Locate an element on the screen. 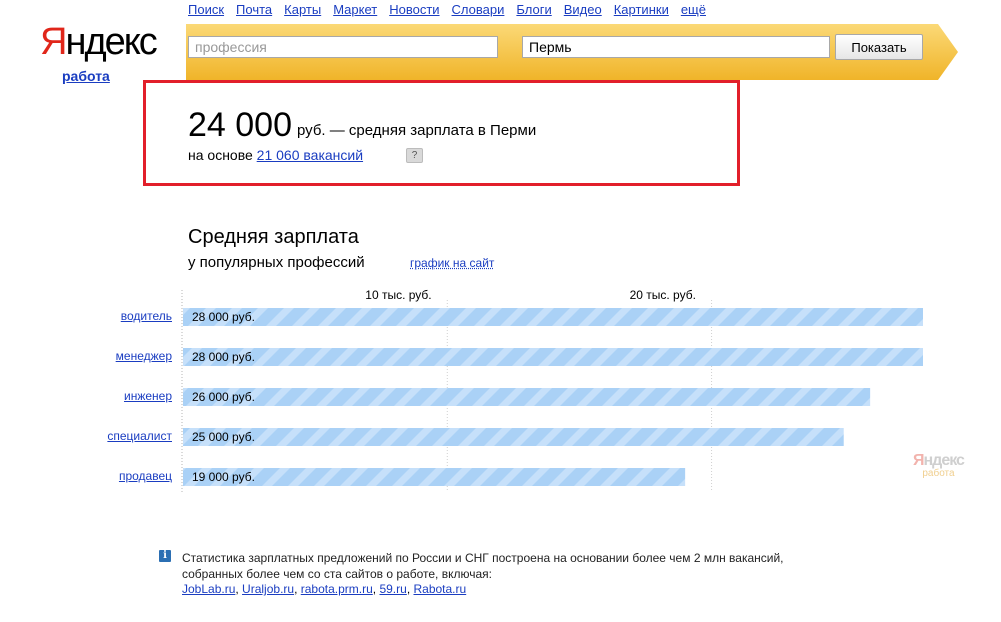 The width and height of the screenshot is (1001, 622). category-label: менеджер is located at coordinates (92, 356).